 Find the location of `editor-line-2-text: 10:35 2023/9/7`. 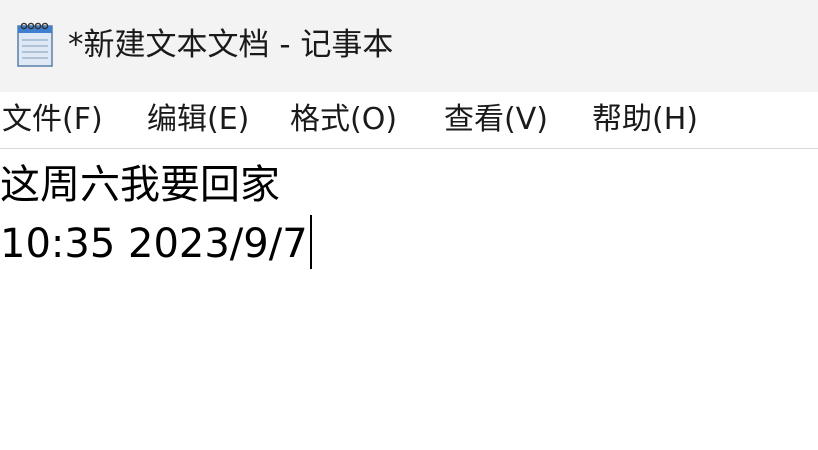

editor-line-2-text: 10:35 2023/9/7 is located at coordinates (154, 244).